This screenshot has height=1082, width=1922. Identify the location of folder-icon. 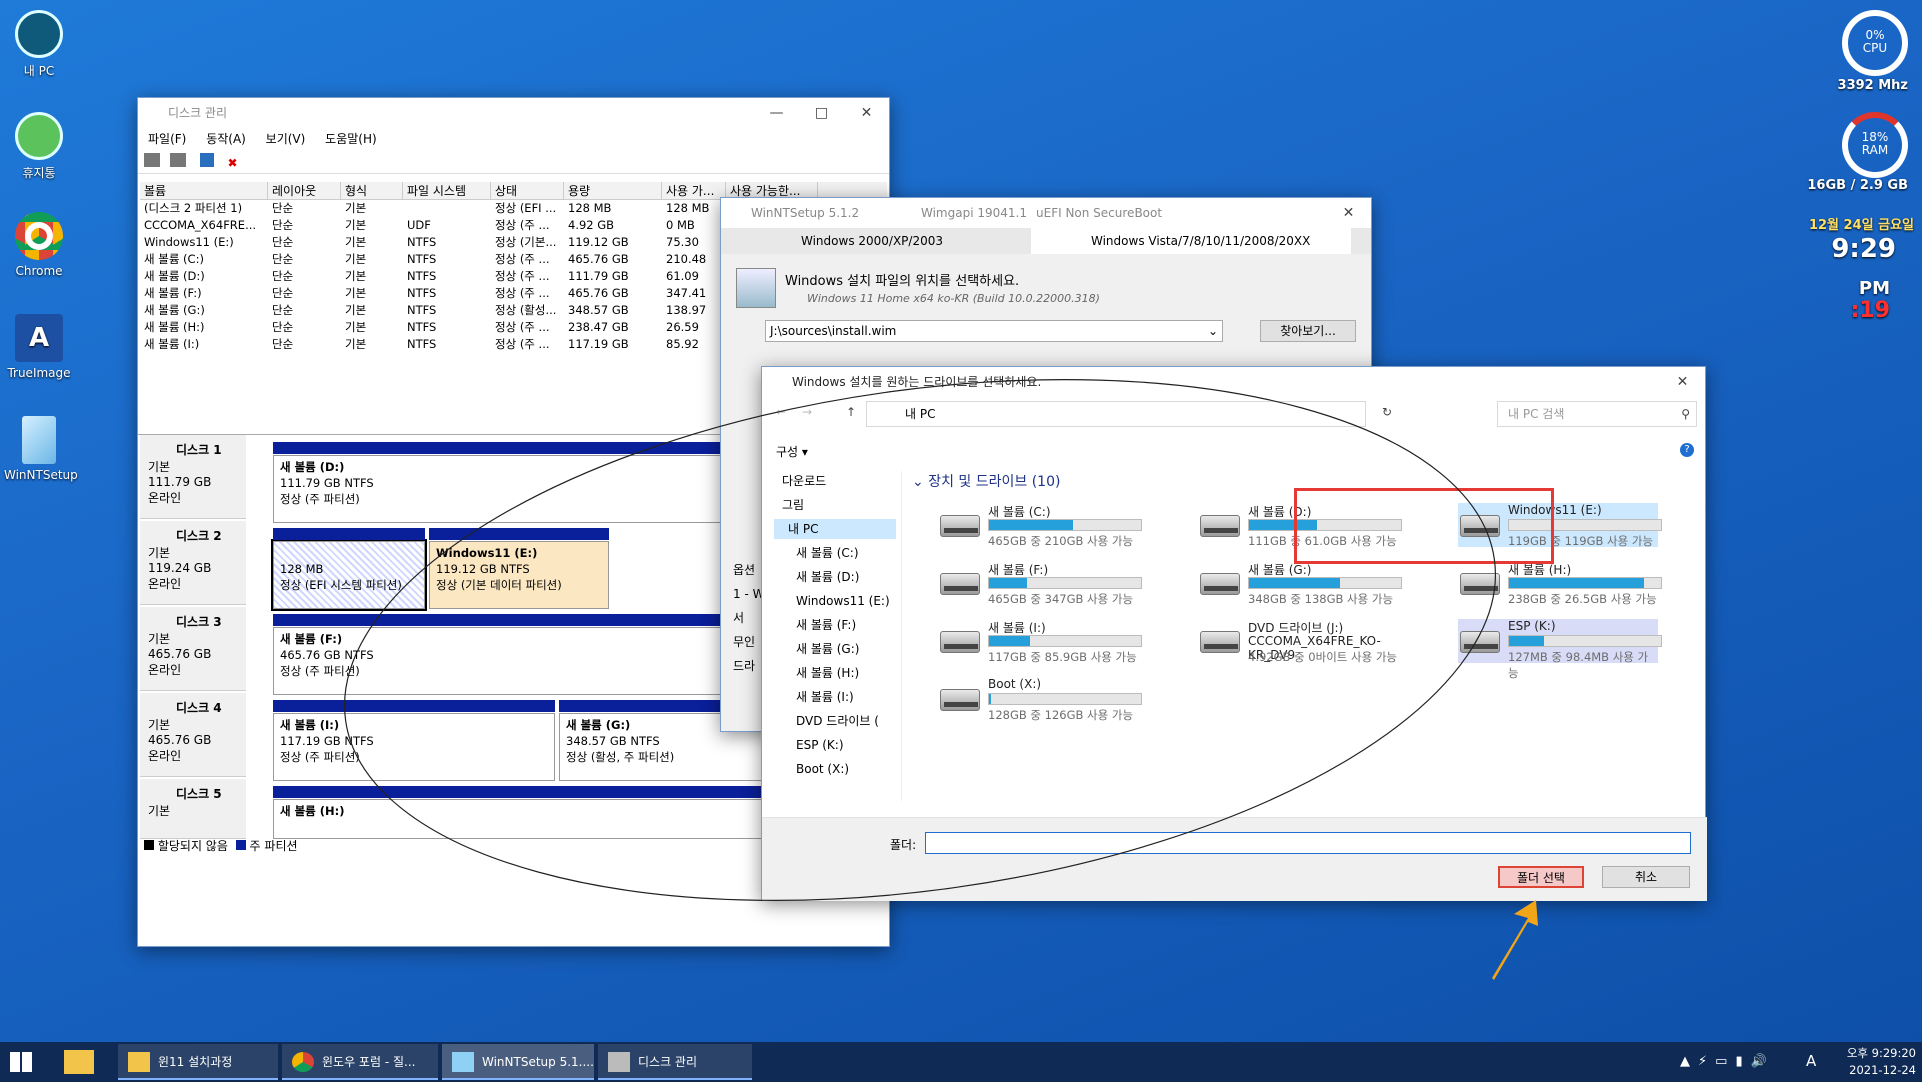
(139, 1062).